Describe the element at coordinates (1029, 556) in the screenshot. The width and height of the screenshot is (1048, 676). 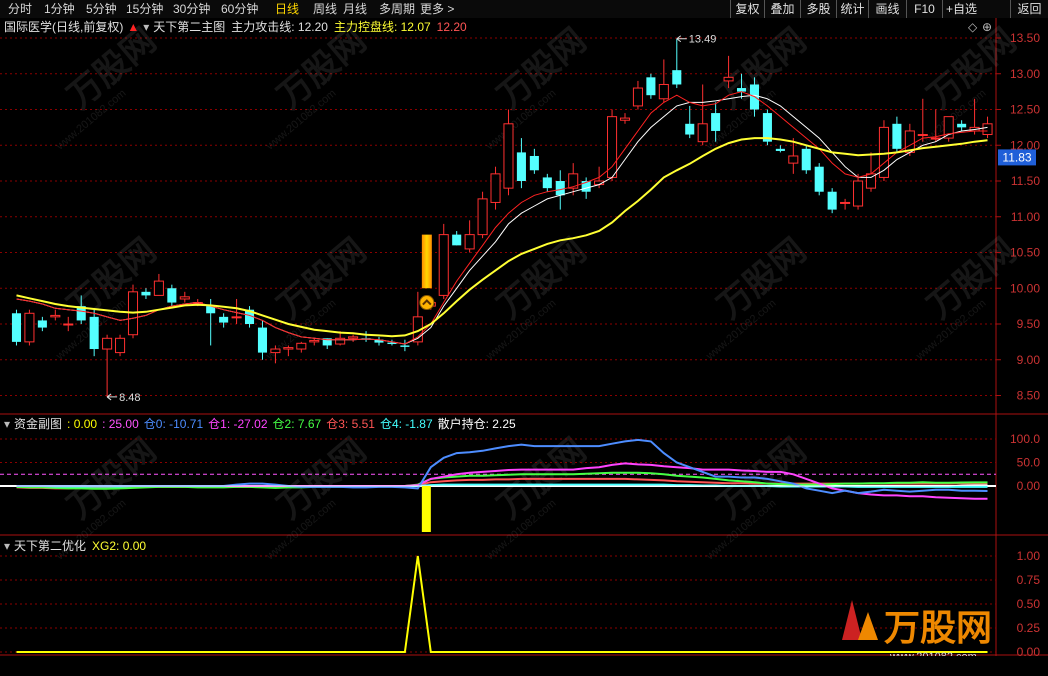
I see `sub2-tick-label: 1.00` at that location.